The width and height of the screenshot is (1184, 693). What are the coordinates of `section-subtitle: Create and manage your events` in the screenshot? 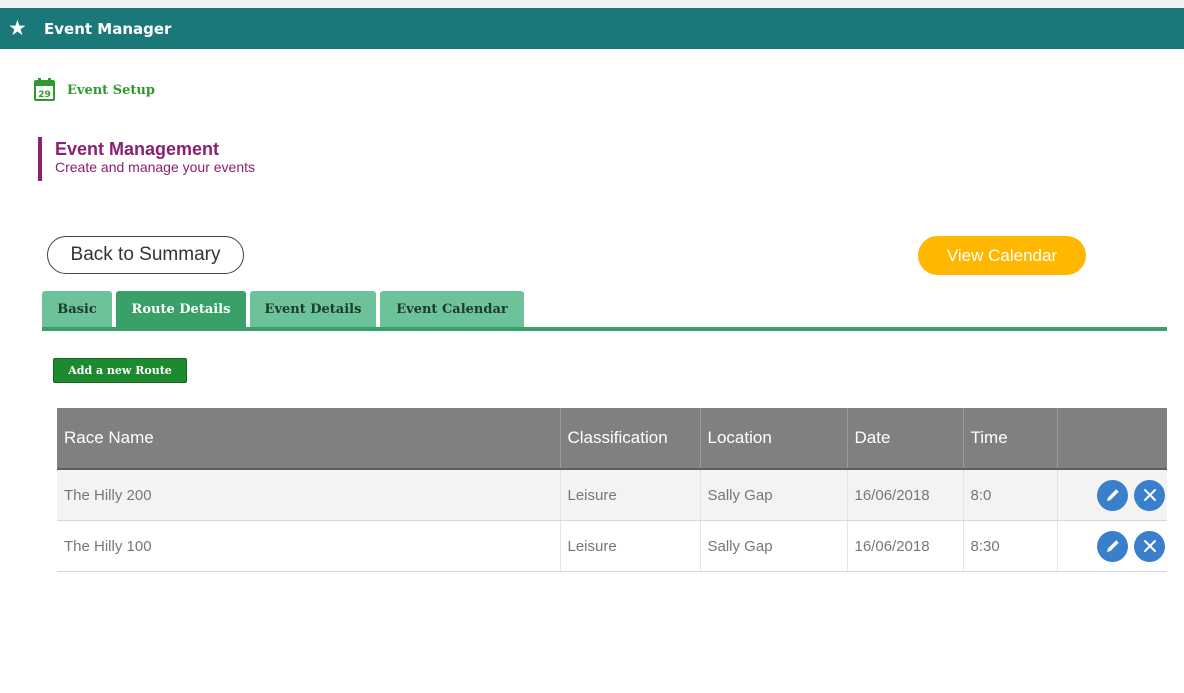 It's located at (155, 167).